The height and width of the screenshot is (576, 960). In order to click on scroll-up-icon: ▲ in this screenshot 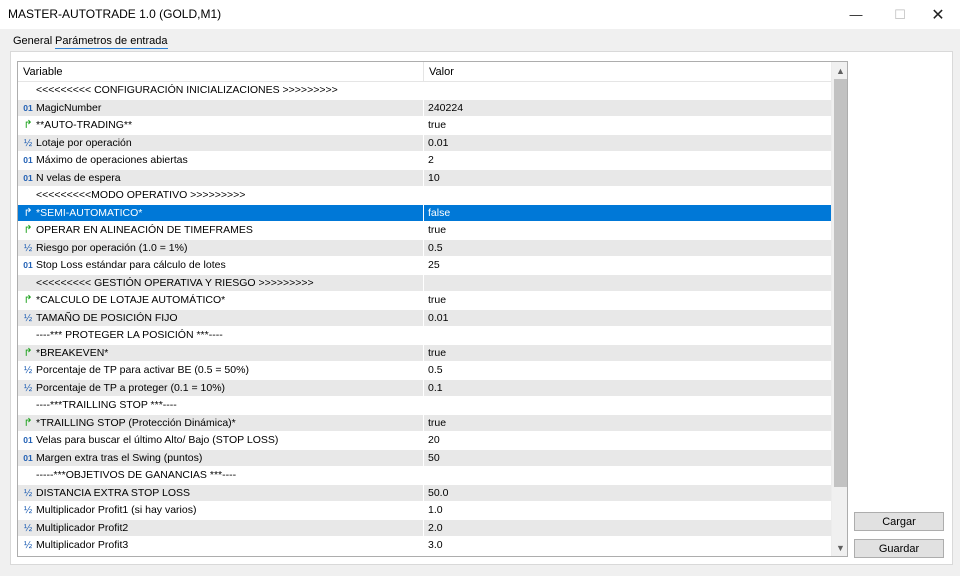, I will do `click(839, 70)`.